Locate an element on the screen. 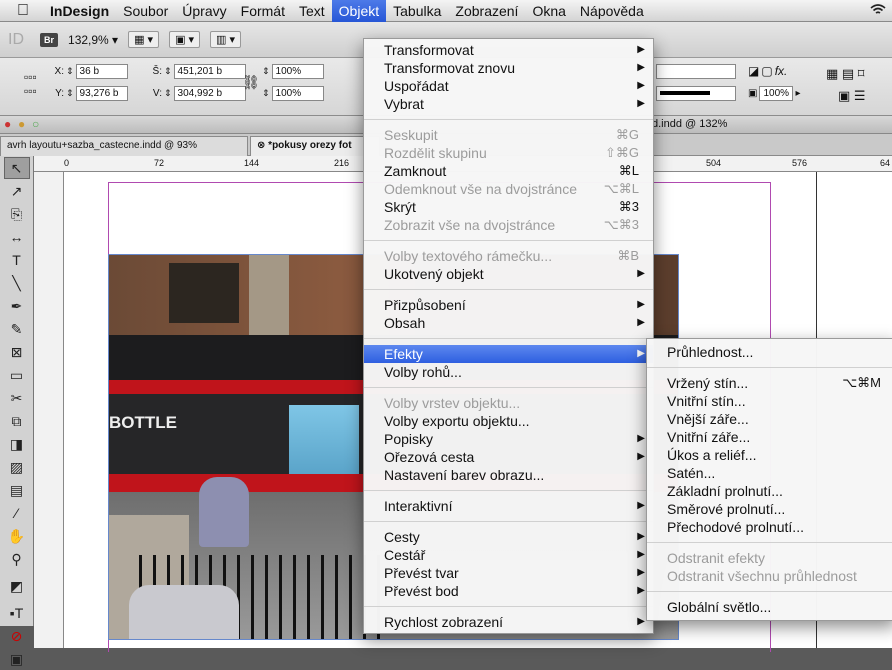  formatting-affects-icon: ▪T is located at coordinates (17, 613).